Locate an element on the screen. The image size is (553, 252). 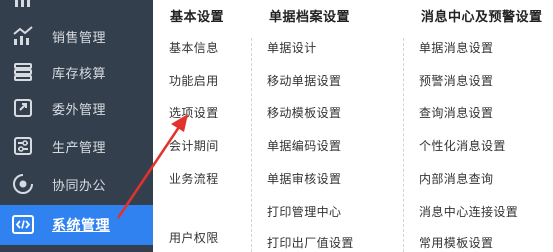
sidebar-item-label: 生产管理 is located at coordinates (79, 148).